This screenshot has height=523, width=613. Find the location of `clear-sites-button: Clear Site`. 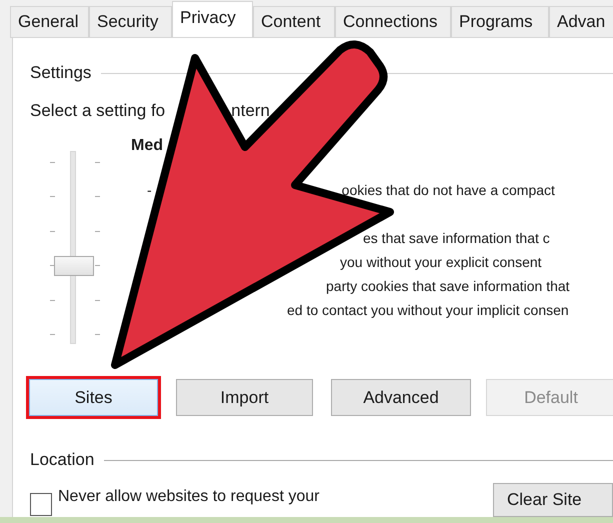

clear-sites-button: Clear Site is located at coordinates (553, 500).